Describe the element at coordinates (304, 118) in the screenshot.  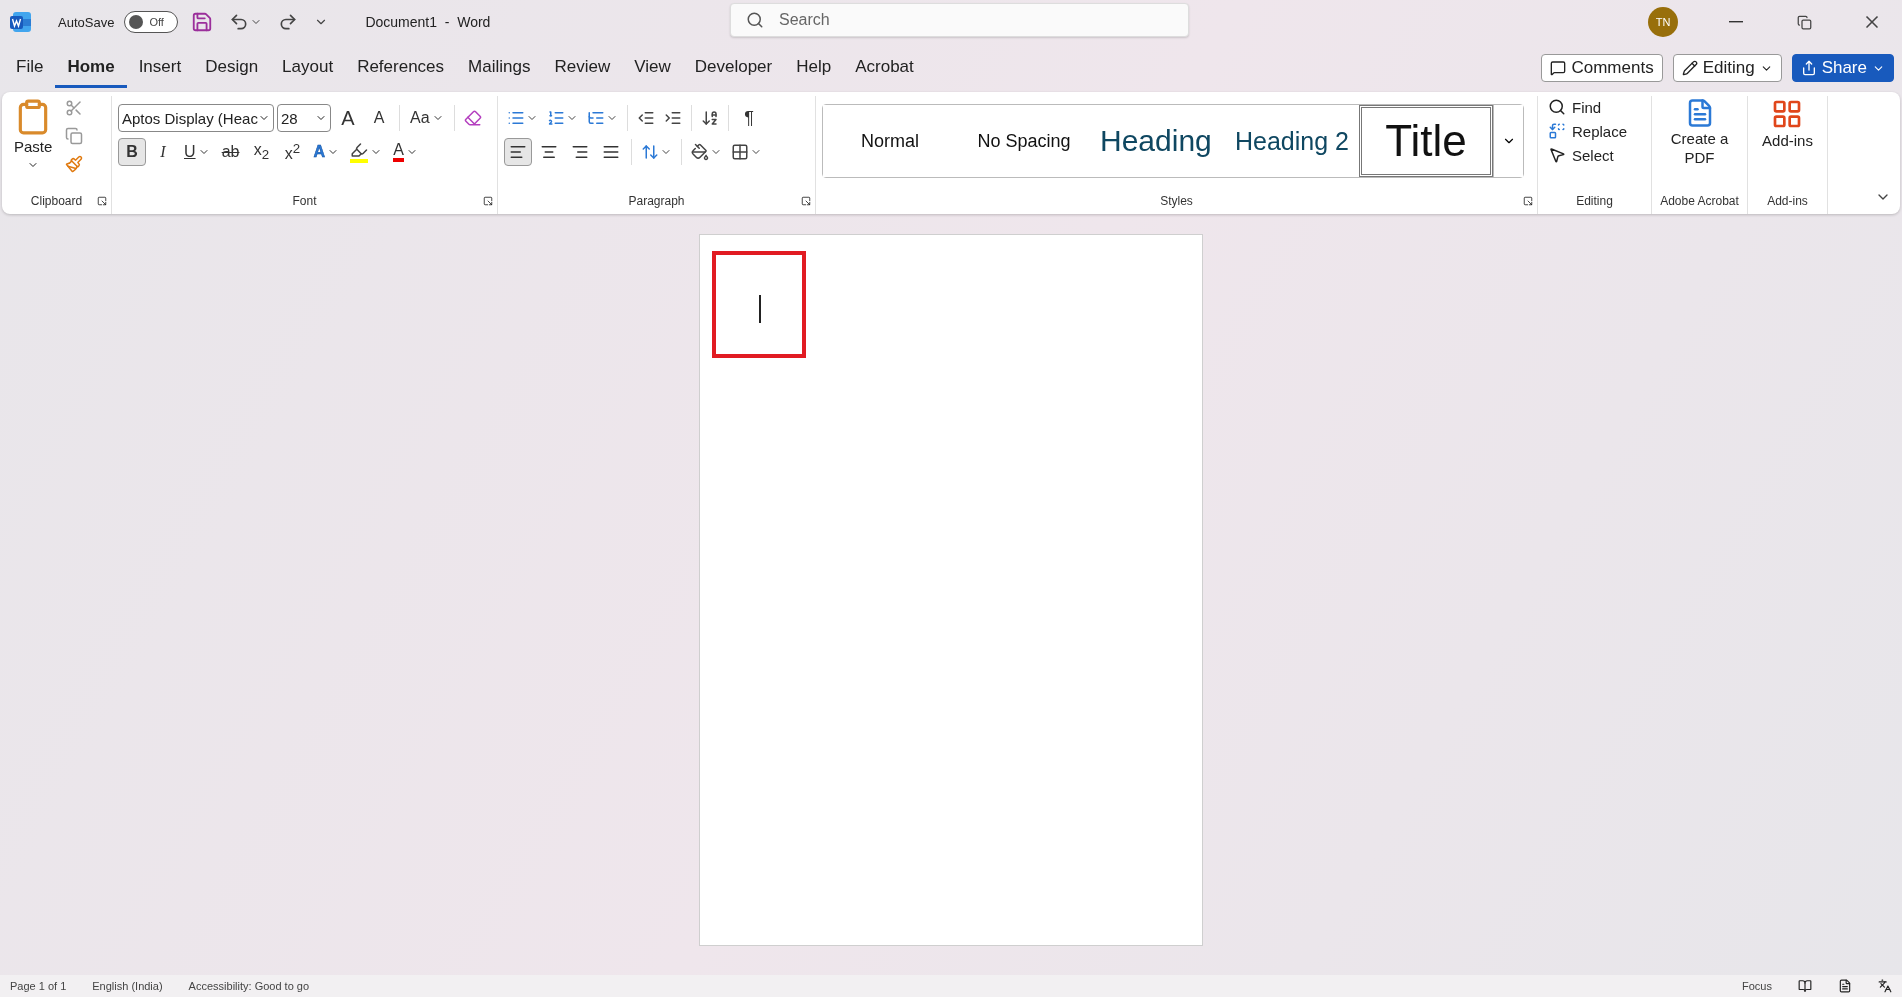
I see `font-size-field: 28` at that location.